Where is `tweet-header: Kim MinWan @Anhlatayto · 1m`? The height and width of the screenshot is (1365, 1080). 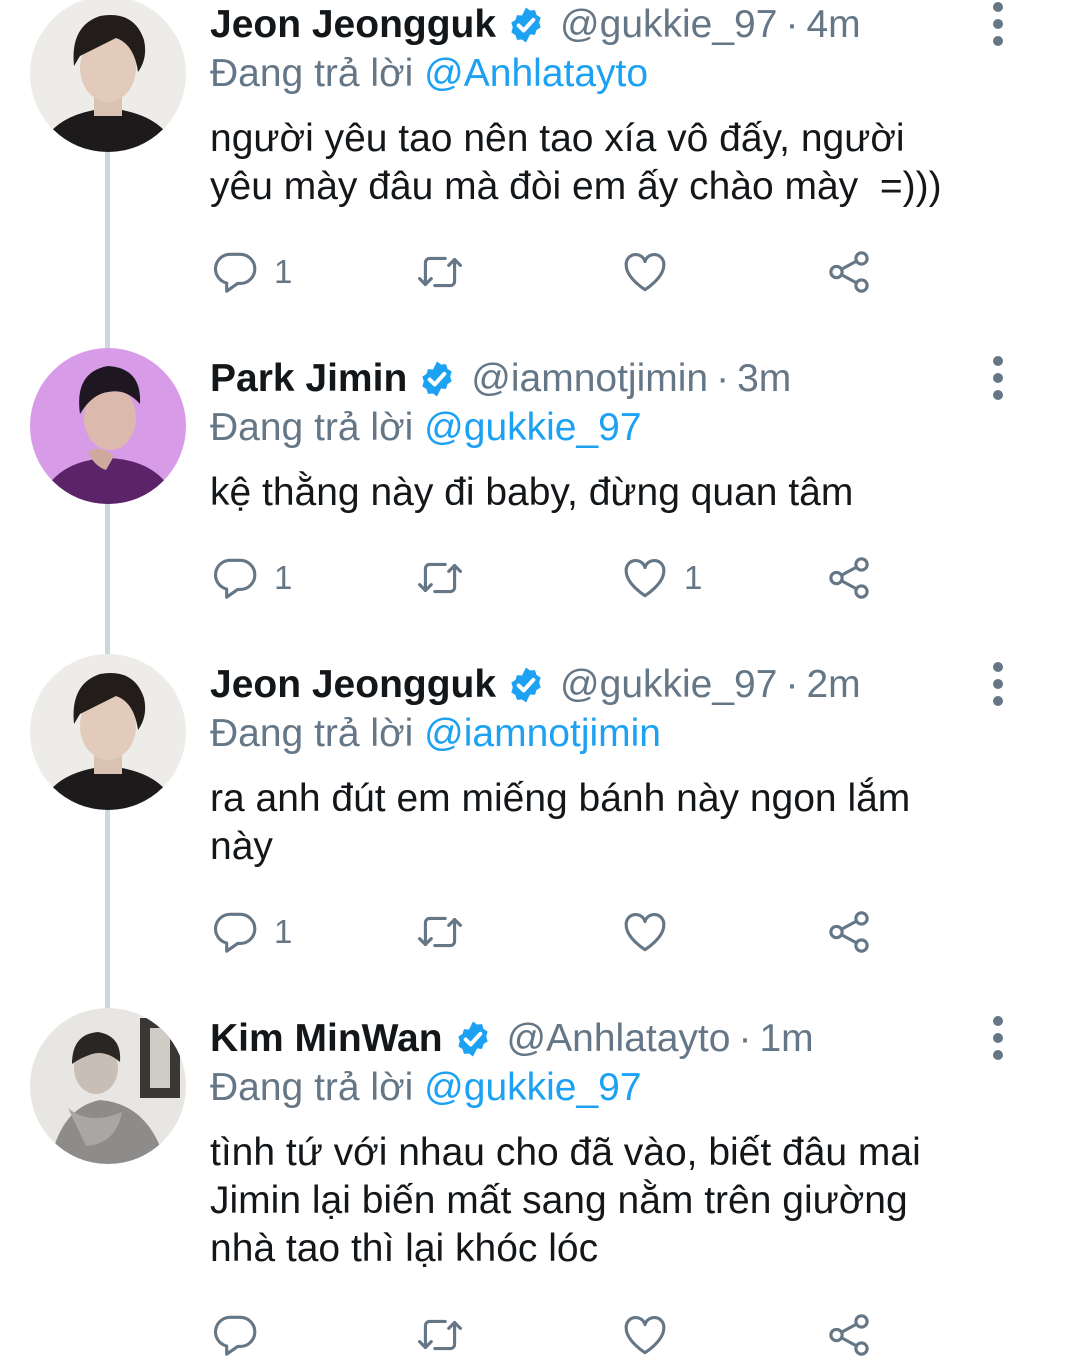 tweet-header: Kim MinWan @Anhlatayto · 1m is located at coordinates (512, 1039).